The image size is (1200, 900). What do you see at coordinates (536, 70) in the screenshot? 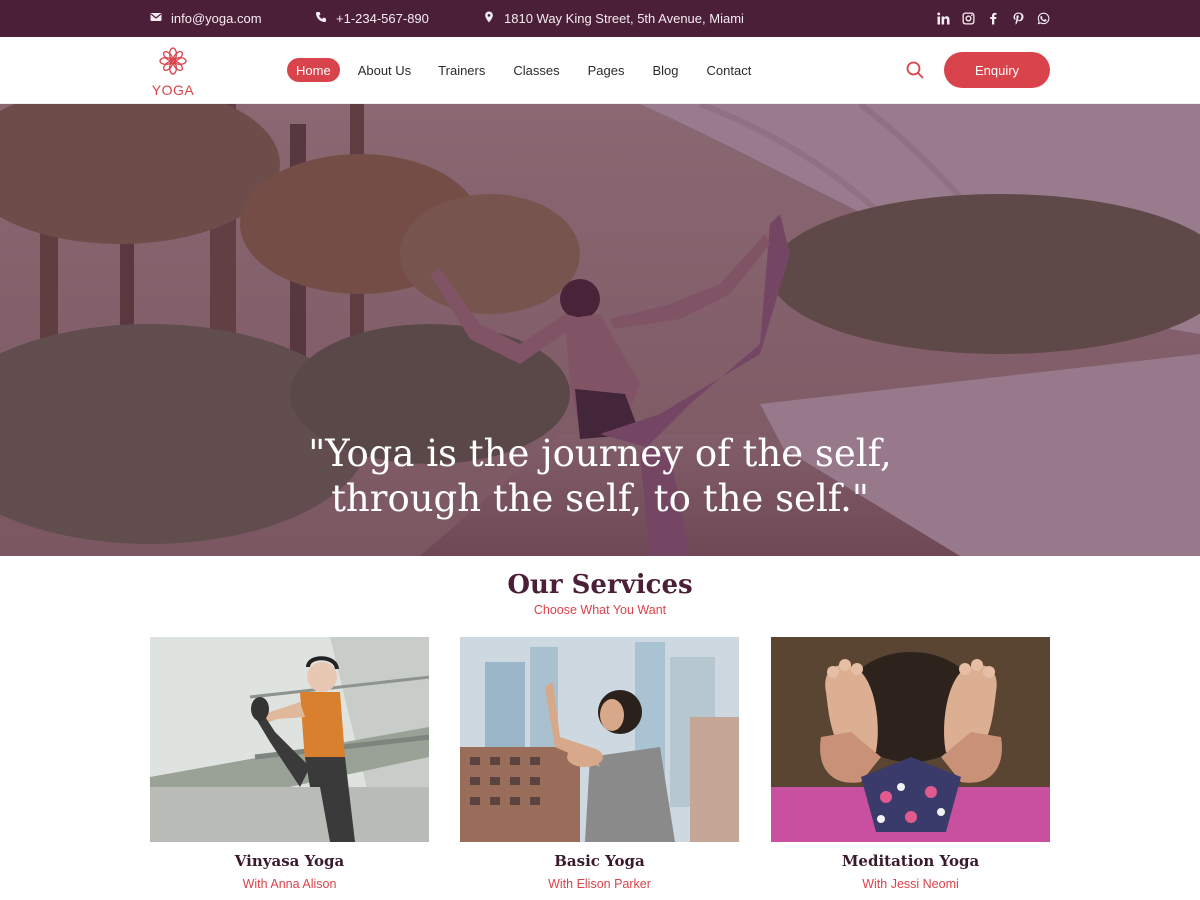
I see `nav-classes: Classes` at bounding box center [536, 70].